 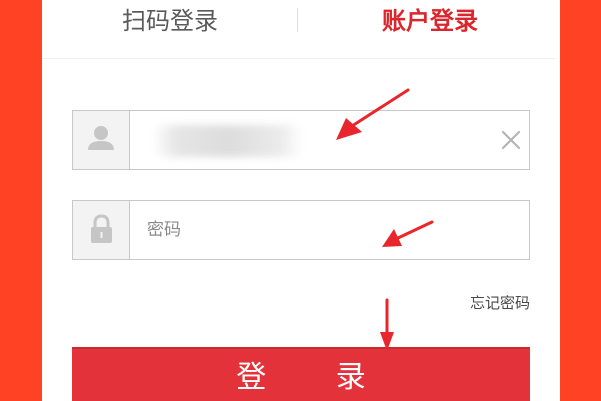 I want to click on password-field, so click(x=301, y=230).